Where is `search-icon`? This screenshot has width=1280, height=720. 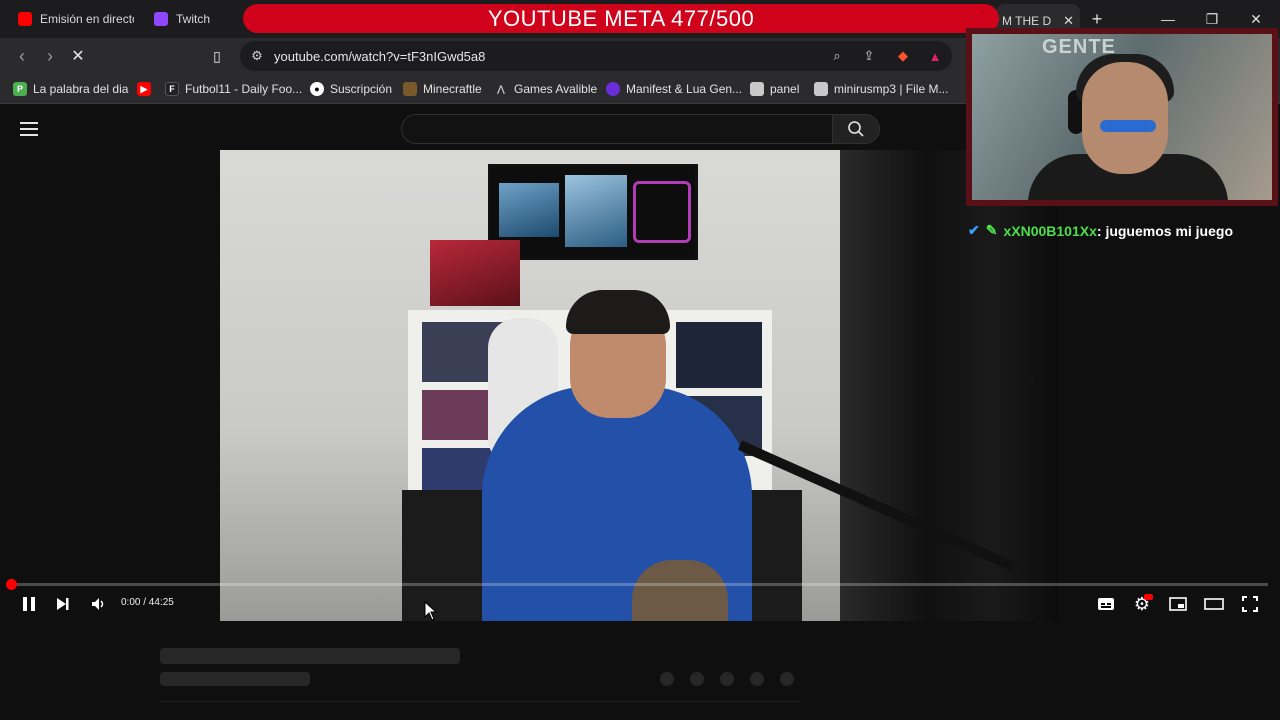 search-icon is located at coordinates (856, 129).